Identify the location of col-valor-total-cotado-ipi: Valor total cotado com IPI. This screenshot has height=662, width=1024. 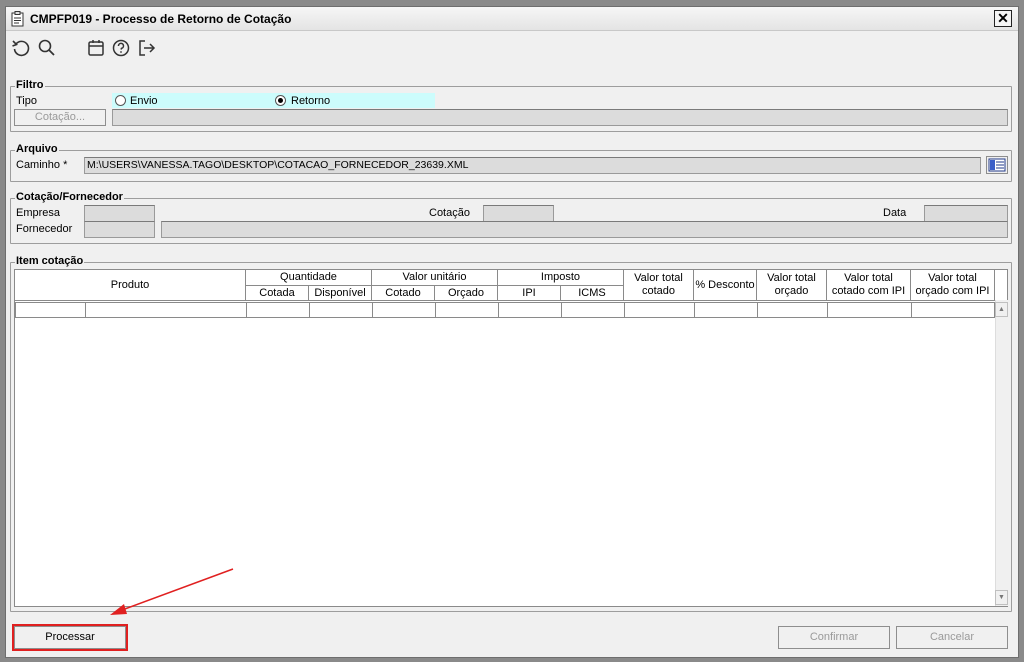
(869, 285).